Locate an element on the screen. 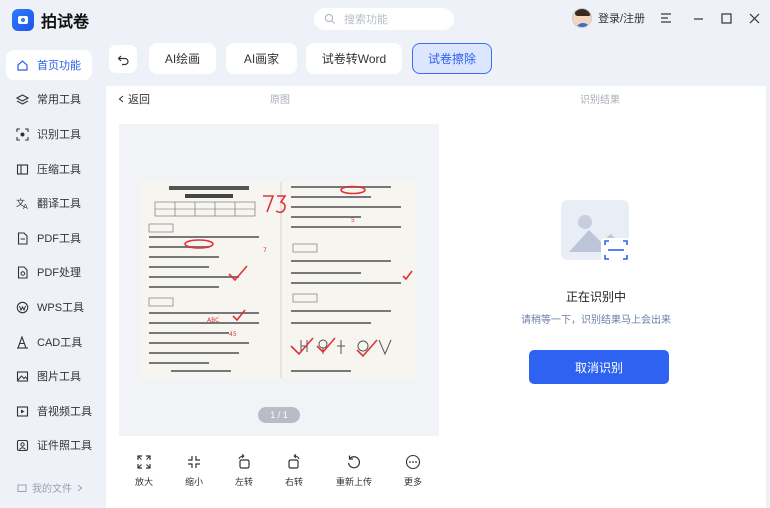  sidebar-item-image: 图片工具 is located at coordinates (49, 376).